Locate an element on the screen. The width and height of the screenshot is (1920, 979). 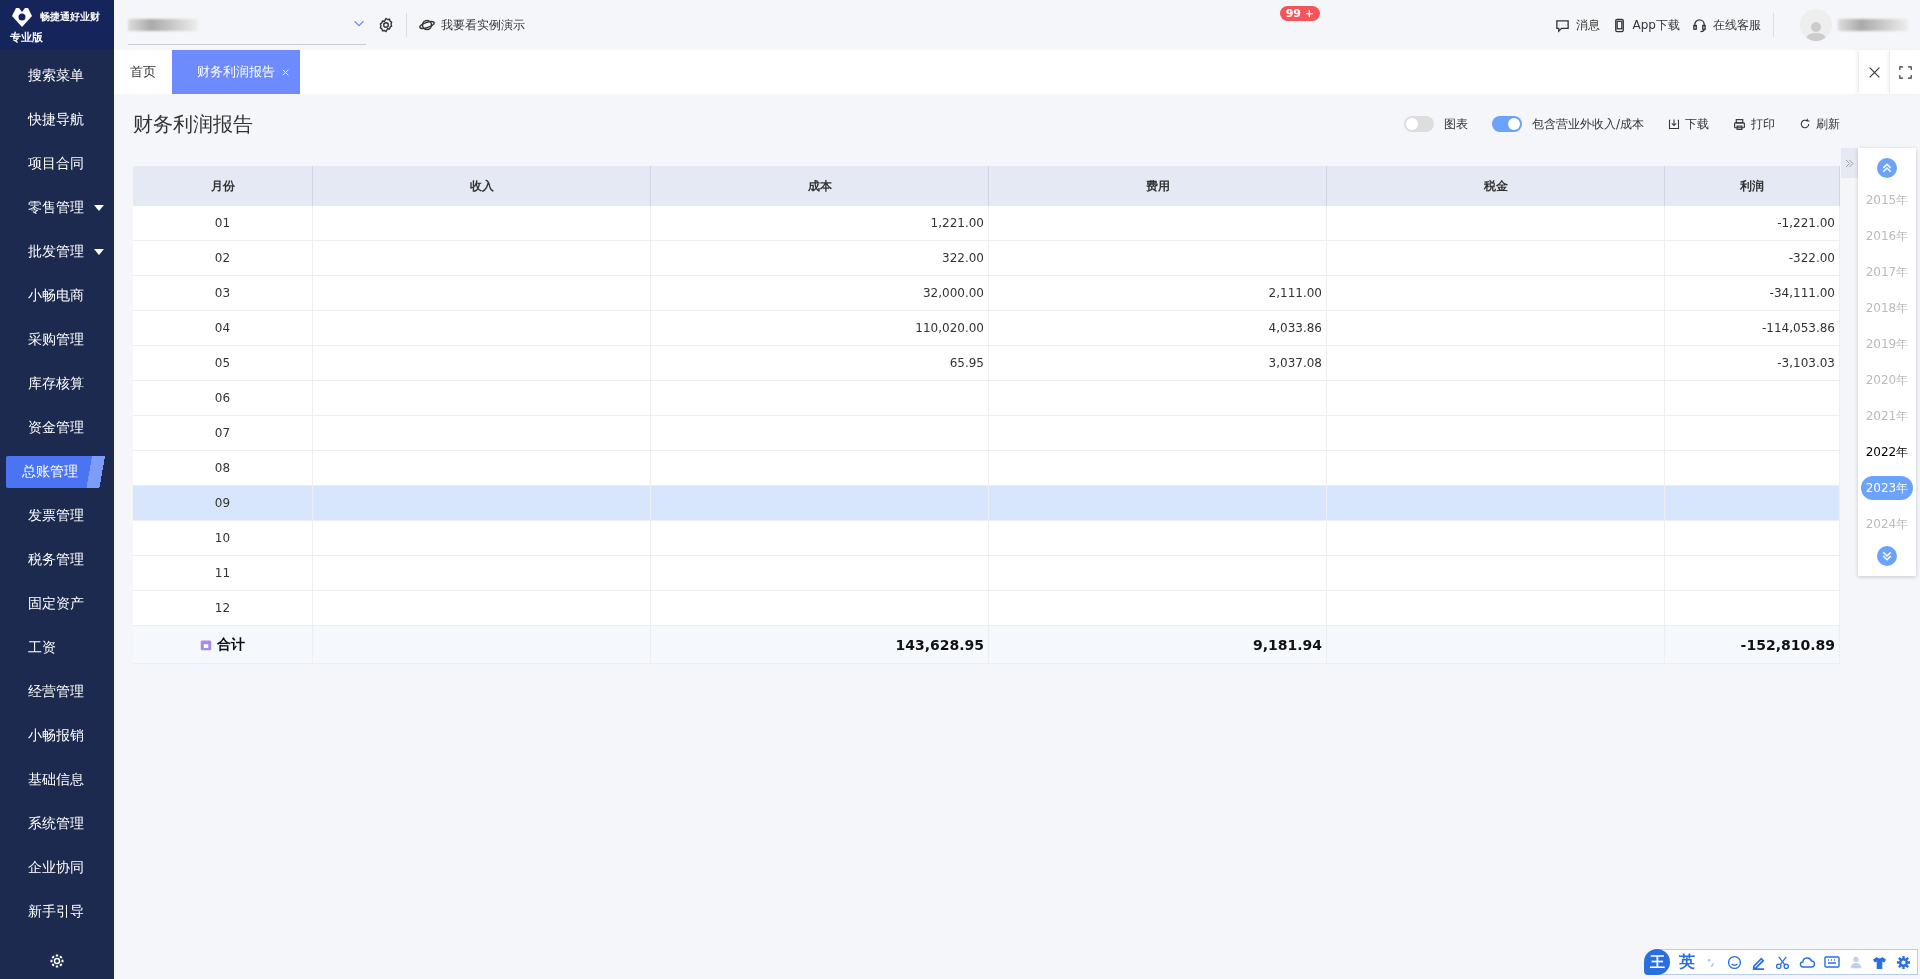
total-label: 合计 is located at coordinates (231, 644).